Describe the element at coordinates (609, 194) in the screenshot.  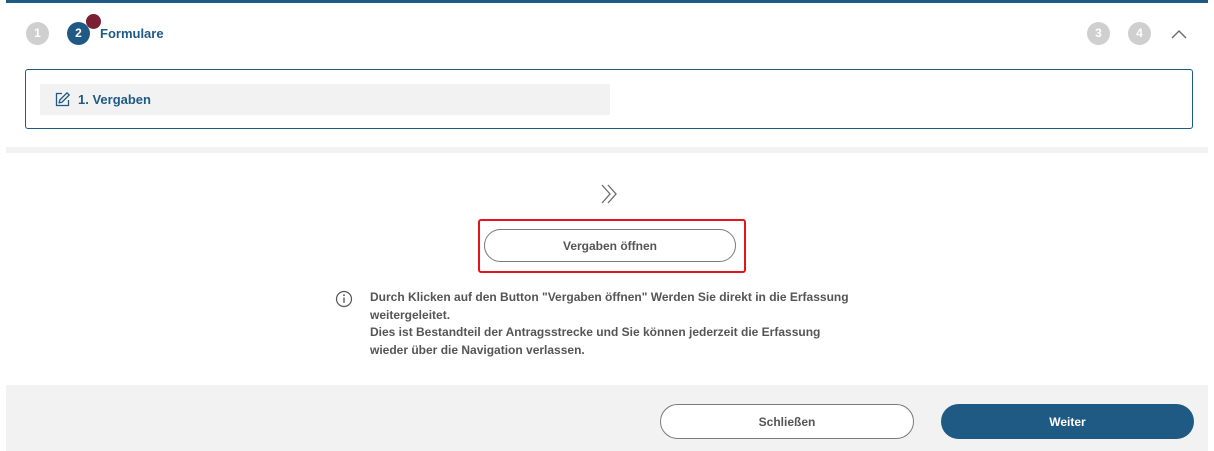
I see `double-chevron-right-icon` at that location.